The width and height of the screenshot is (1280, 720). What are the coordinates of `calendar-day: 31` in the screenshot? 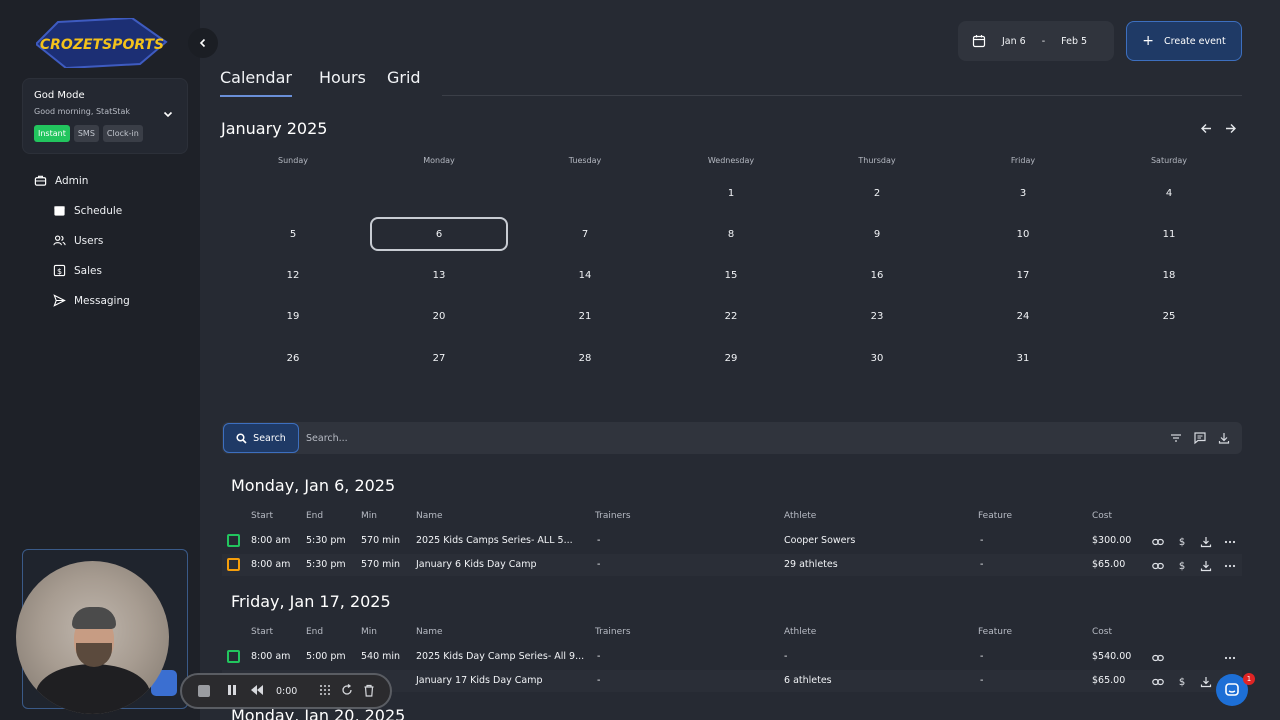 It's located at (1023, 358).